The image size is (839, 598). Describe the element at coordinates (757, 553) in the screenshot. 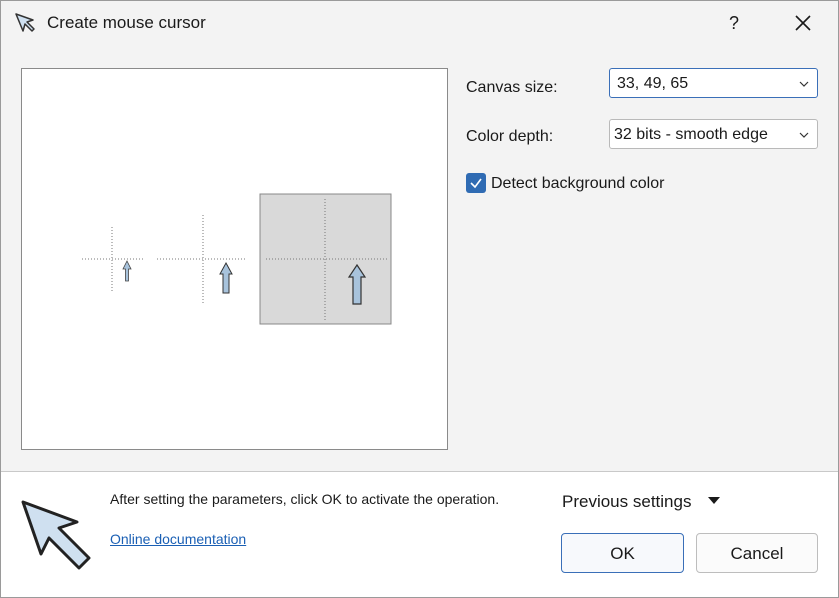

I see `cancel-button: Cancel` at that location.